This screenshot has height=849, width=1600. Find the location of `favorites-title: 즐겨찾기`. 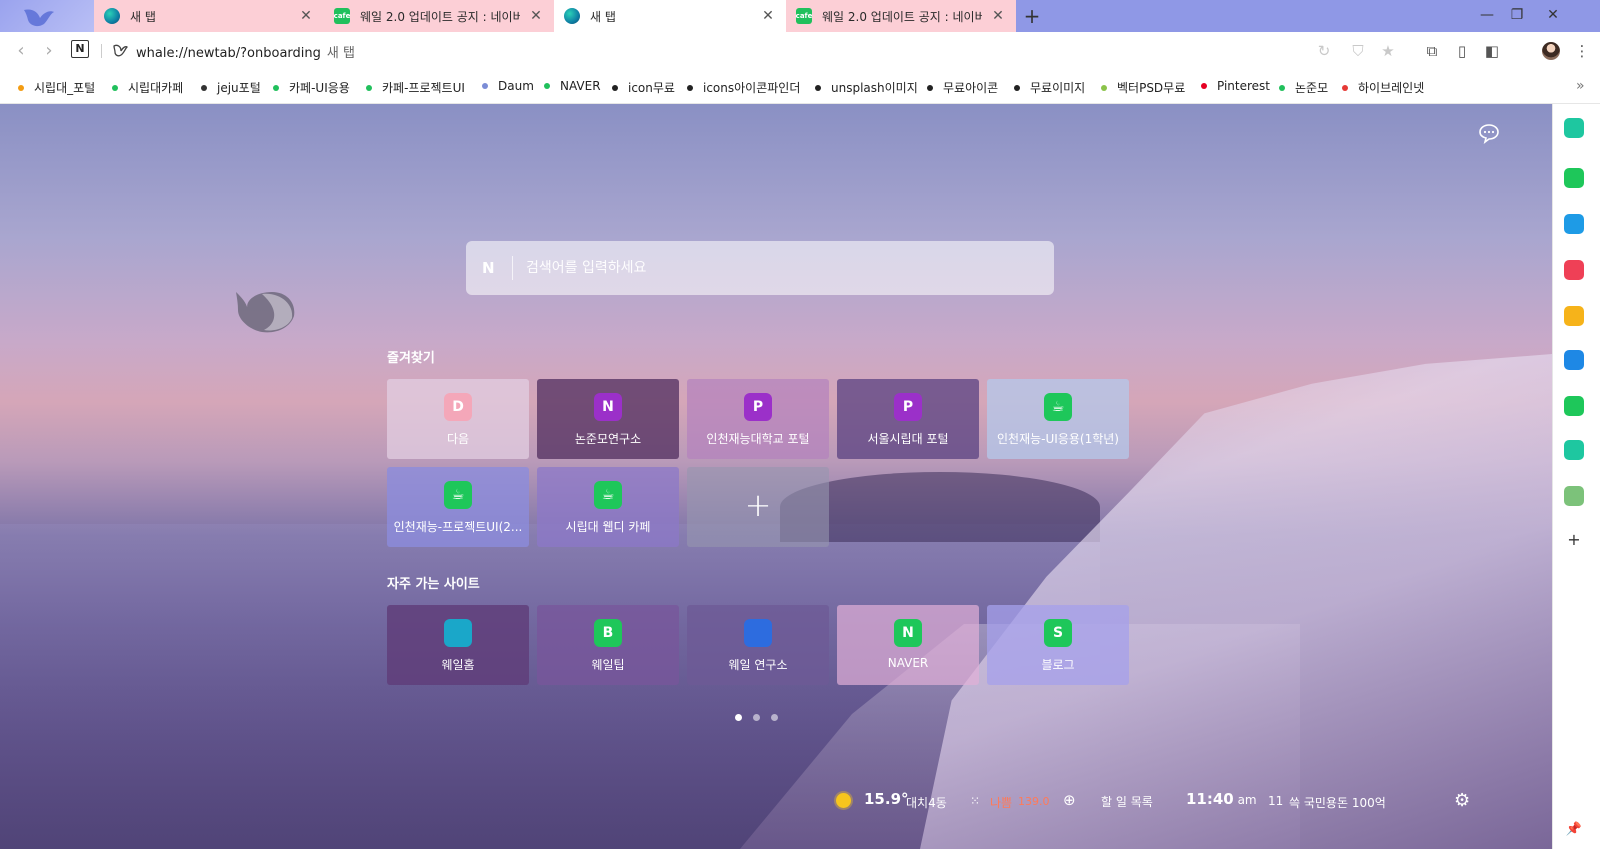

favorites-title: 즐겨찾기 is located at coordinates (411, 358).